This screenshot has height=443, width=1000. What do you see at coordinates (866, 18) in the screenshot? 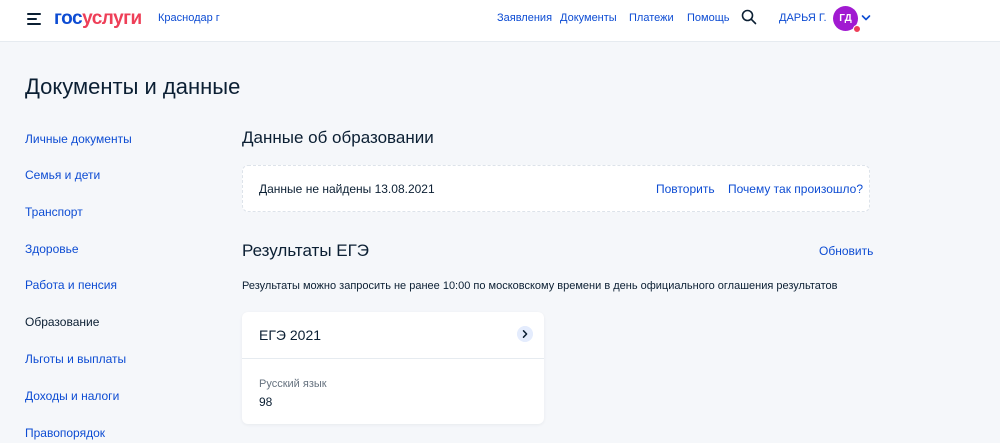
I see `chevron-down-icon` at bounding box center [866, 18].